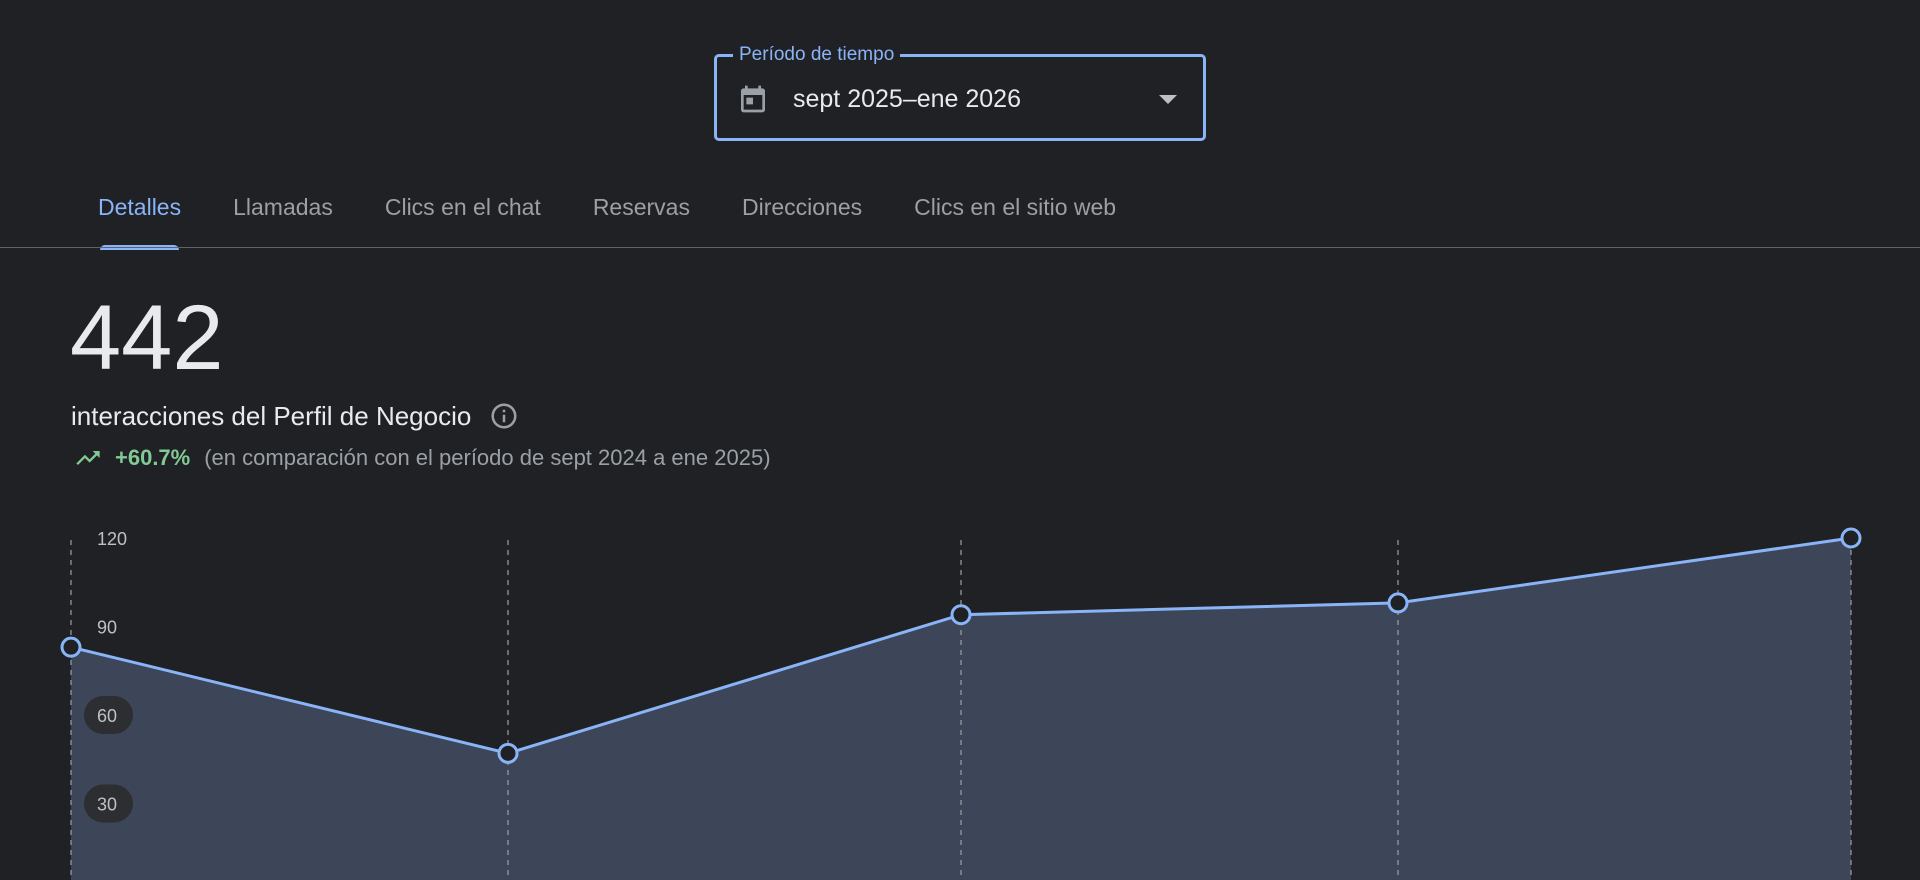 Image resolution: width=1920 pixels, height=880 pixels. What do you see at coordinates (112, 539) in the screenshot?
I see `y-tick-label-120: 120` at bounding box center [112, 539].